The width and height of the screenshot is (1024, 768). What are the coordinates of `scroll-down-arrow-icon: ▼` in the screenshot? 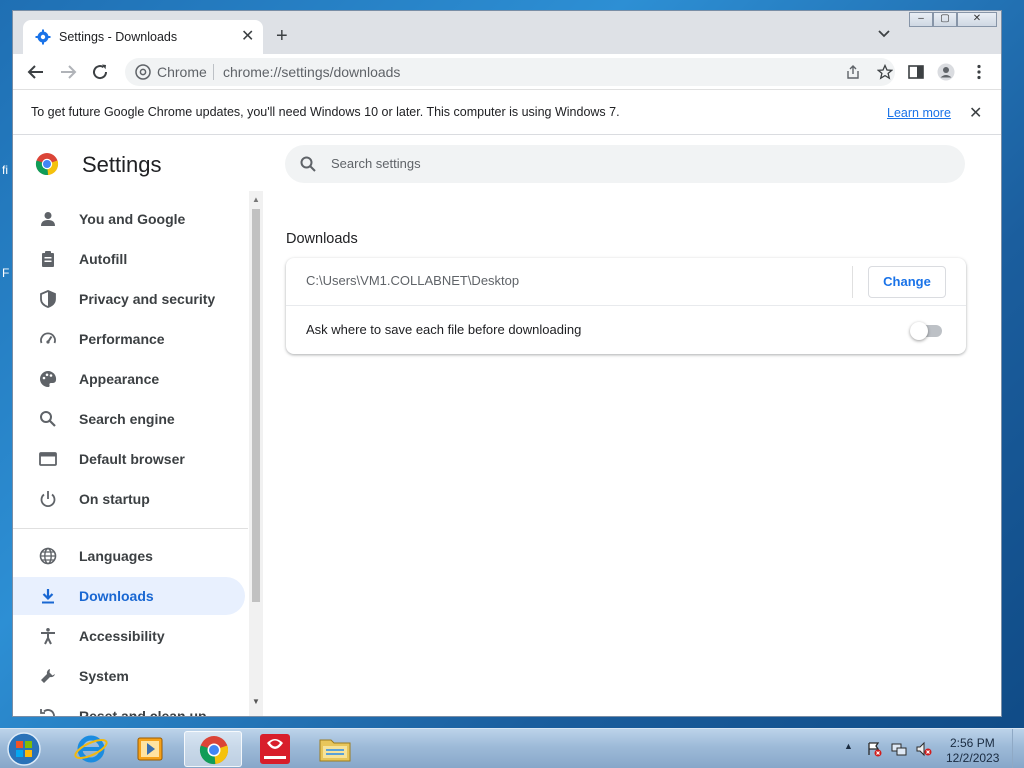 It's located at (256, 701).